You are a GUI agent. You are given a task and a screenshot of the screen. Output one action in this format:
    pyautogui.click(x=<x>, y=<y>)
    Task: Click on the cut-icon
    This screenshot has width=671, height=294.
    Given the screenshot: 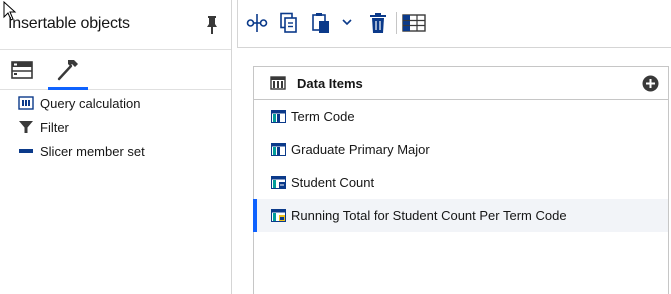 What is the action you would take?
    pyautogui.click(x=257, y=23)
    